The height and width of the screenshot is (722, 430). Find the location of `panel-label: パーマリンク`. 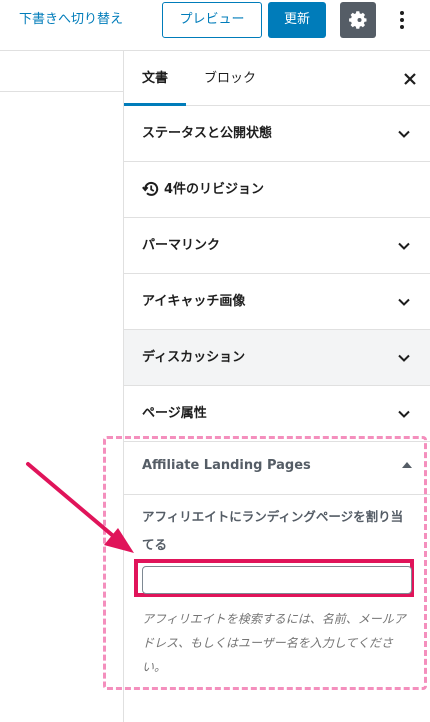

panel-label: パーマリンク is located at coordinates (181, 245).